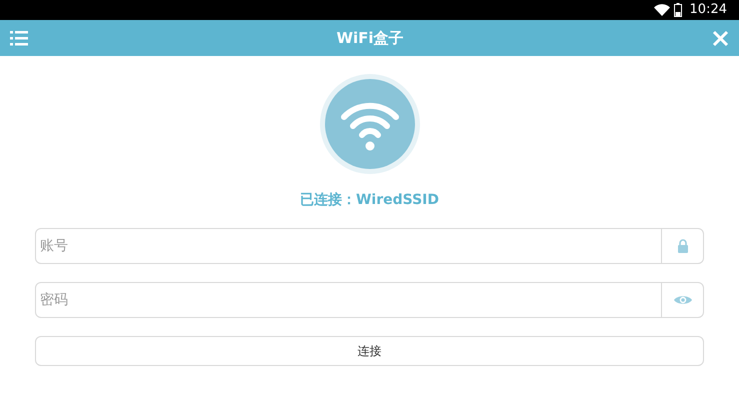  Describe the element at coordinates (720, 38) in the screenshot. I see `close-icon` at that location.